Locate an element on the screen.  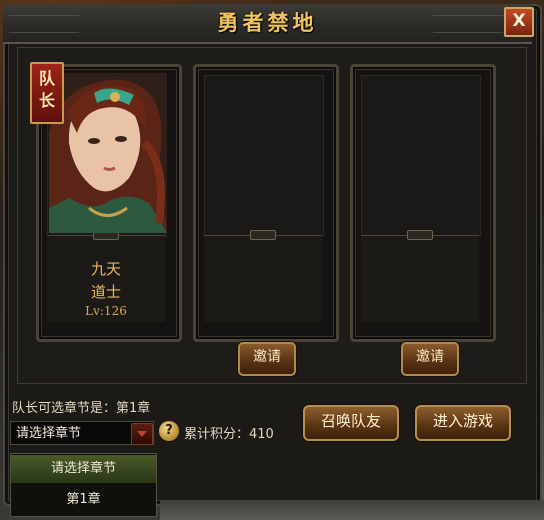
title-bar: 勇者禁地 is located at coordinates (267, 24).